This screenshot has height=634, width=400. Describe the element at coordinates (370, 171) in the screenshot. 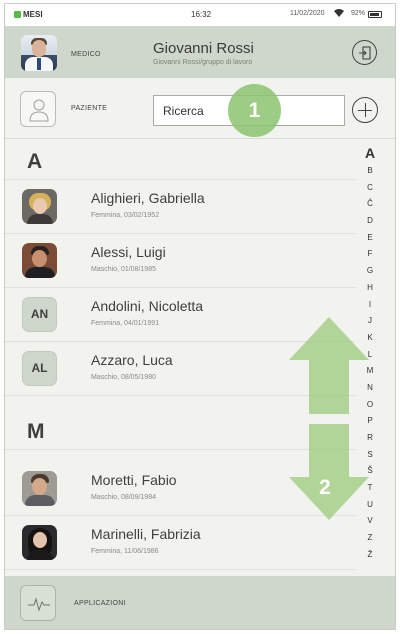

I see `alphabet-letter: B` at that location.